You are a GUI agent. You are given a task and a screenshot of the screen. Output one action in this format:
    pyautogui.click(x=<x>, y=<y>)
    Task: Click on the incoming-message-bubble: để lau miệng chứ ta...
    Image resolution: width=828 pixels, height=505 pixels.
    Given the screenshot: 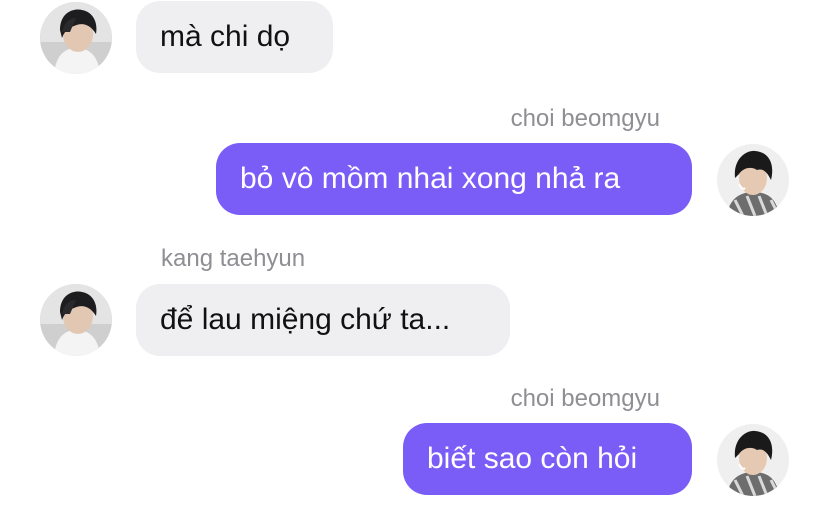 What is the action you would take?
    pyautogui.click(x=323, y=320)
    